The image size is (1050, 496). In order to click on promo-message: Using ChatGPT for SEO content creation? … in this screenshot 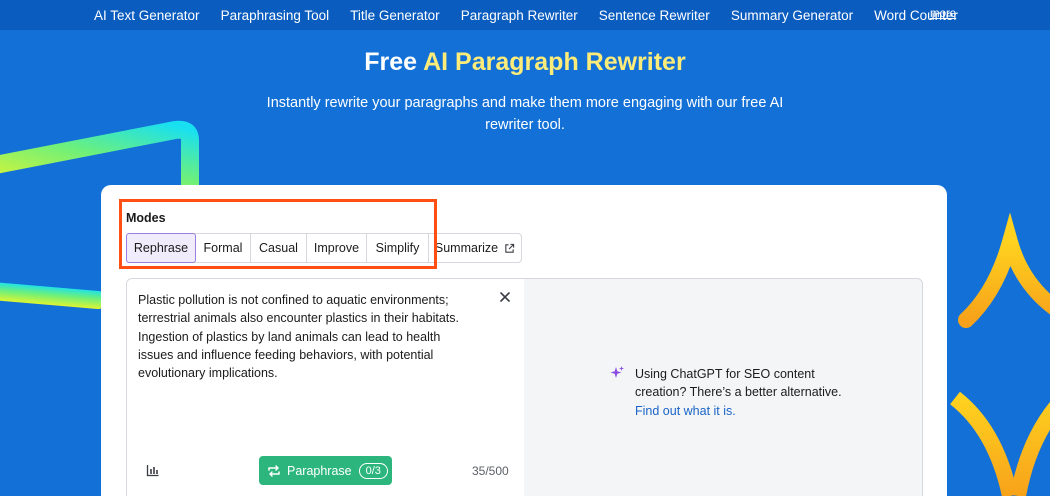, I will do `click(742, 392)`.